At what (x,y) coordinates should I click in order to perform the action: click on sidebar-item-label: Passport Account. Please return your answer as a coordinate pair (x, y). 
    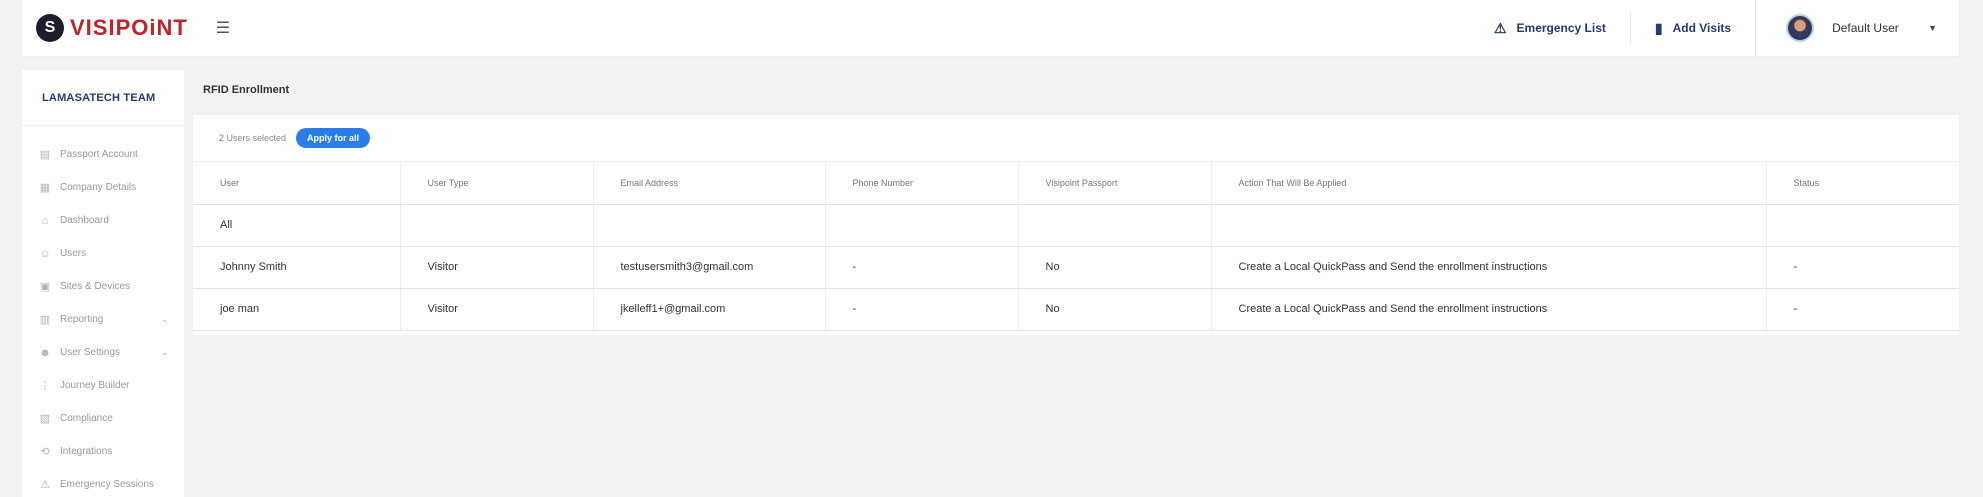
    Looking at the image, I should click on (99, 154).